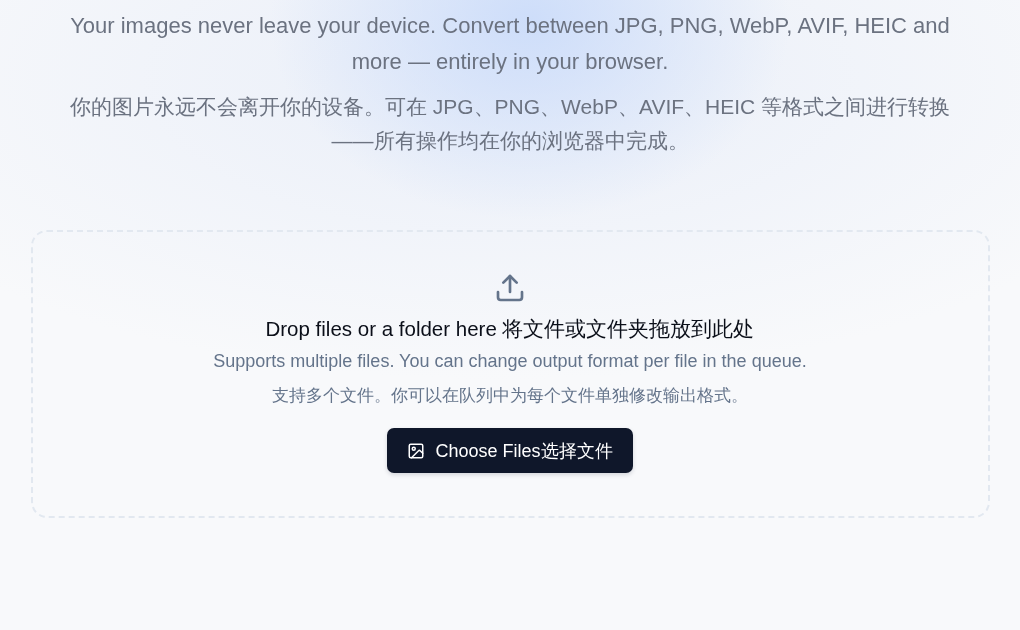 This screenshot has height=630, width=1020. I want to click on intro-text: Your images never leave your device. Convert between JPG, PNG, WebP, AVIF, HEIC and more — entirely in your browser., so click(510, 44).